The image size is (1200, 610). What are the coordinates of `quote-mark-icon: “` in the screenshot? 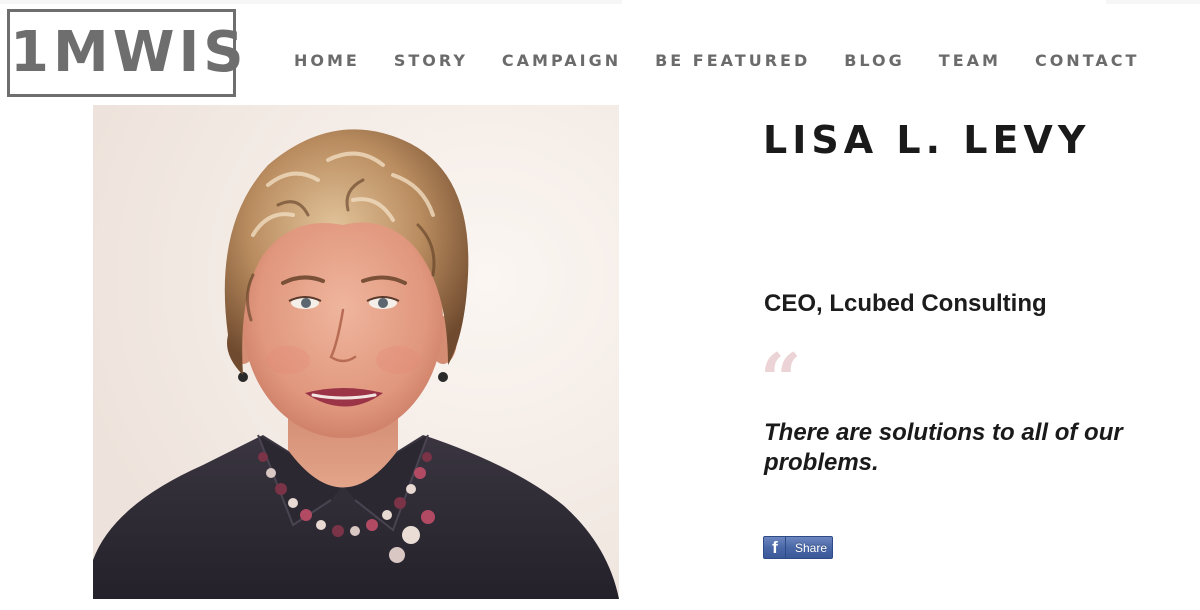 It's located at (781, 379).